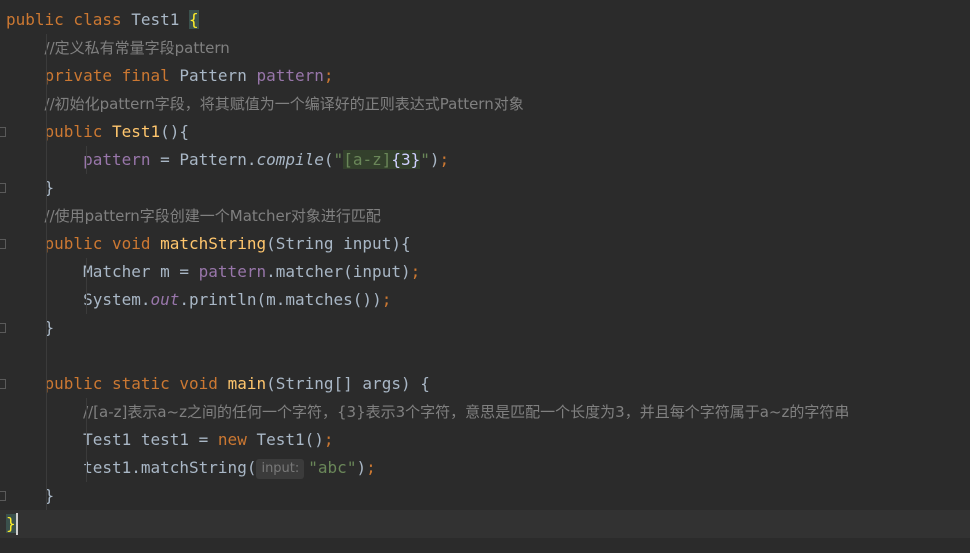 The image size is (970, 553). What do you see at coordinates (338, 243) in the screenshot?
I see `code-token: (String input){` at bounding box center [338, 243].